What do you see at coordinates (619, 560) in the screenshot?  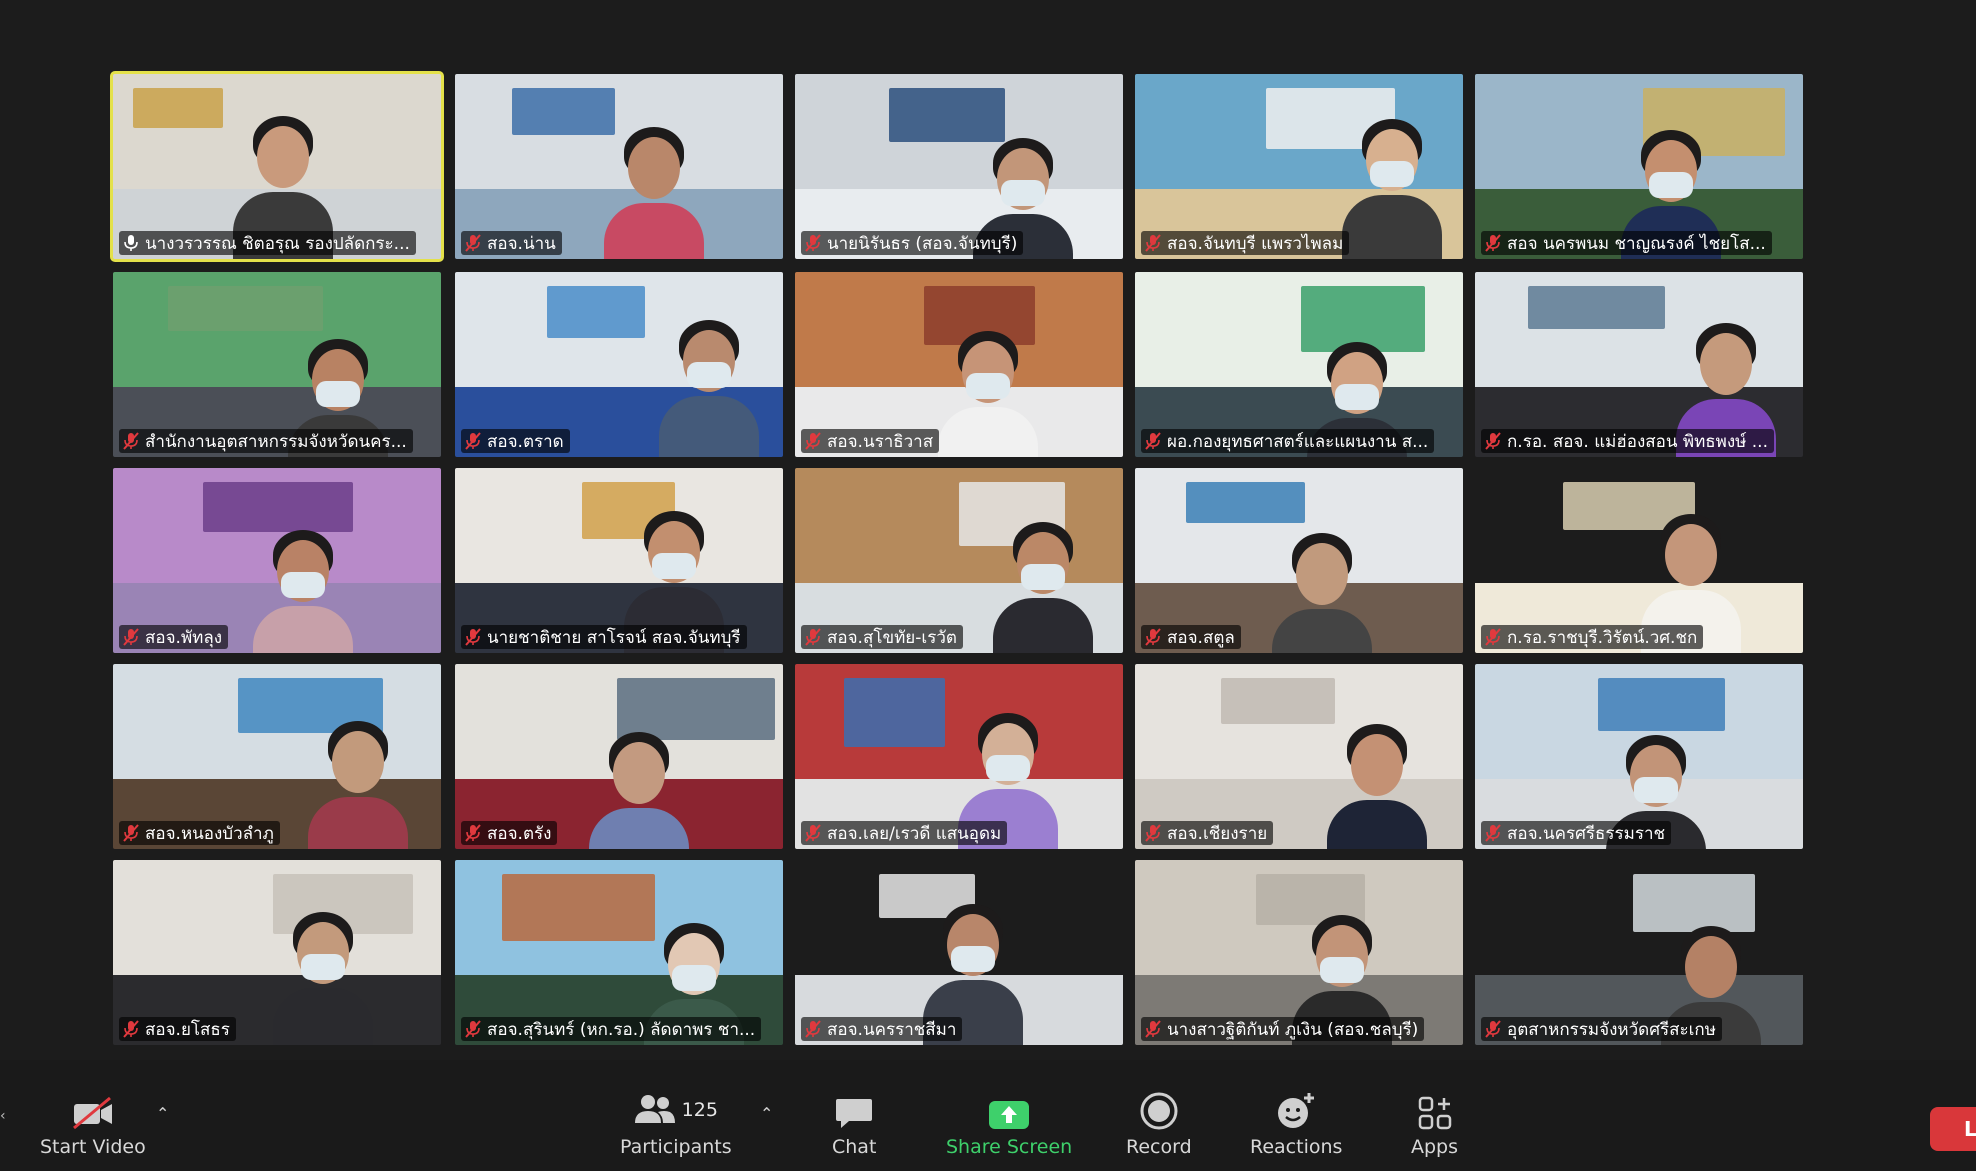 I see `participant-video-tile: นายชาติชาย สาโรจน์ สอจ.จันทบุรี` at bounding box center [619, 560].